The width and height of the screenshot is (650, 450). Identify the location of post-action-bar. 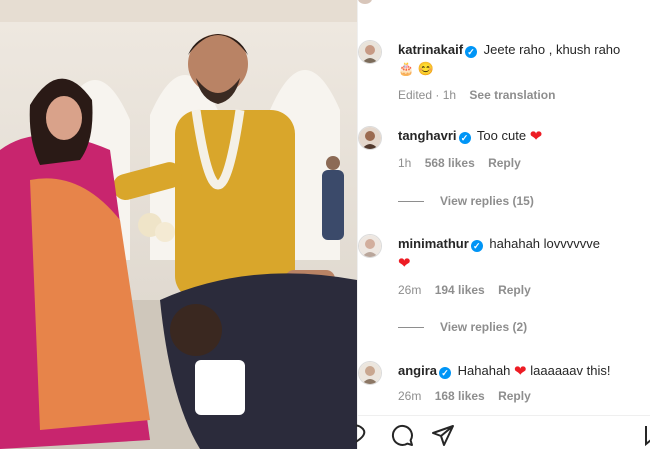
(503, 432).